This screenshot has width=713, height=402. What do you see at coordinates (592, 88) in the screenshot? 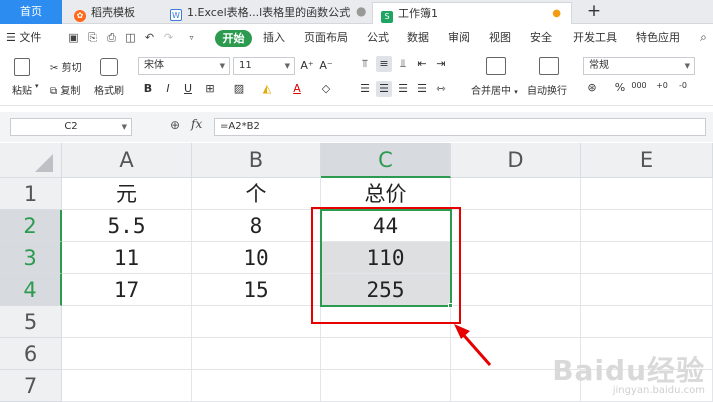
I see `currency-icon: ⊛` at bounding box center [592, 88].